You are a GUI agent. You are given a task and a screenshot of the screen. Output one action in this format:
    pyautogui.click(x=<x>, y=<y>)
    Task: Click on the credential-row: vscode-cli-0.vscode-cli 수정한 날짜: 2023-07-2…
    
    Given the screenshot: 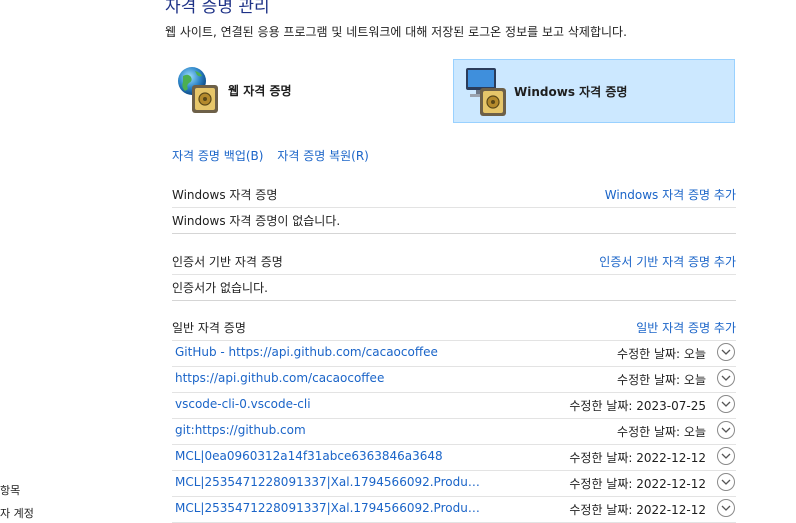 What is the action you would take?
    pyautogui.click(x=454, y=405)
    